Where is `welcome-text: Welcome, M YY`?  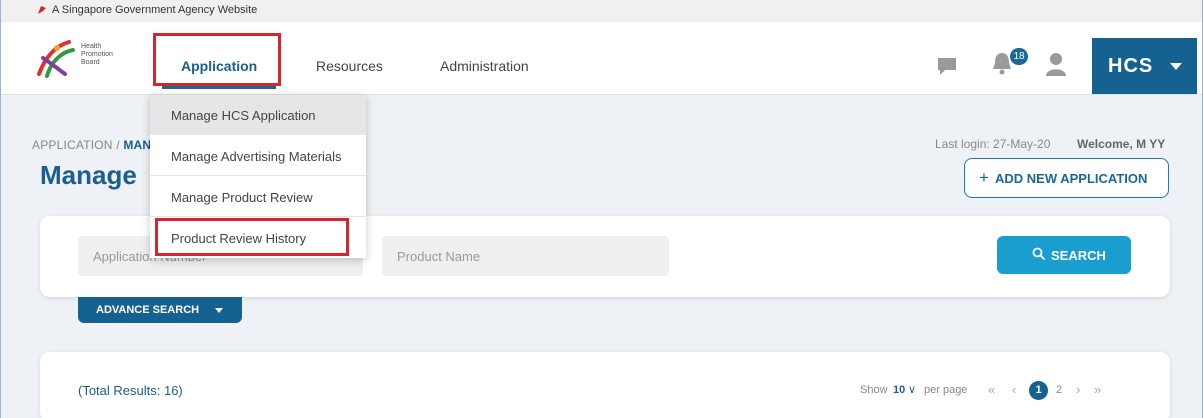 welcome-text: Welcome, M YY is located at coordinates (1121, 144).